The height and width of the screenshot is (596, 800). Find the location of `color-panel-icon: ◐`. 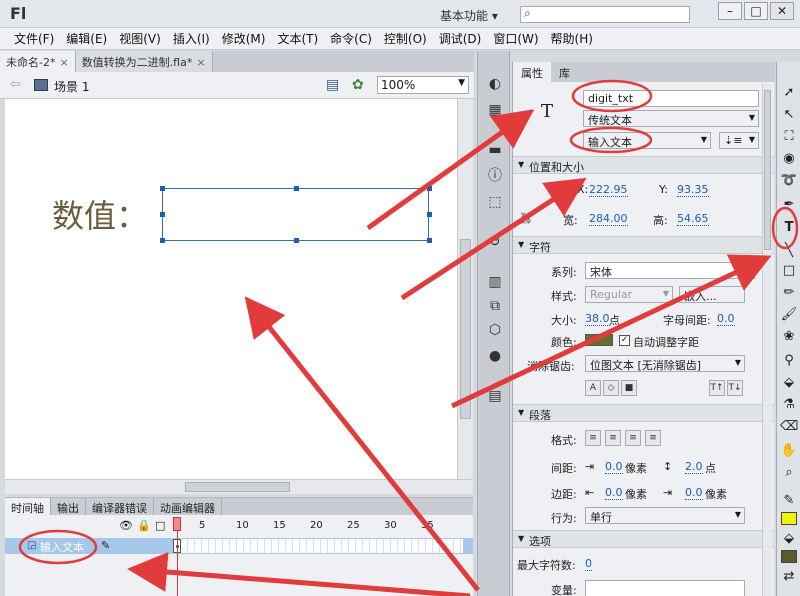

color-panel-icon: ◐ is located at coordinates (495, 84).